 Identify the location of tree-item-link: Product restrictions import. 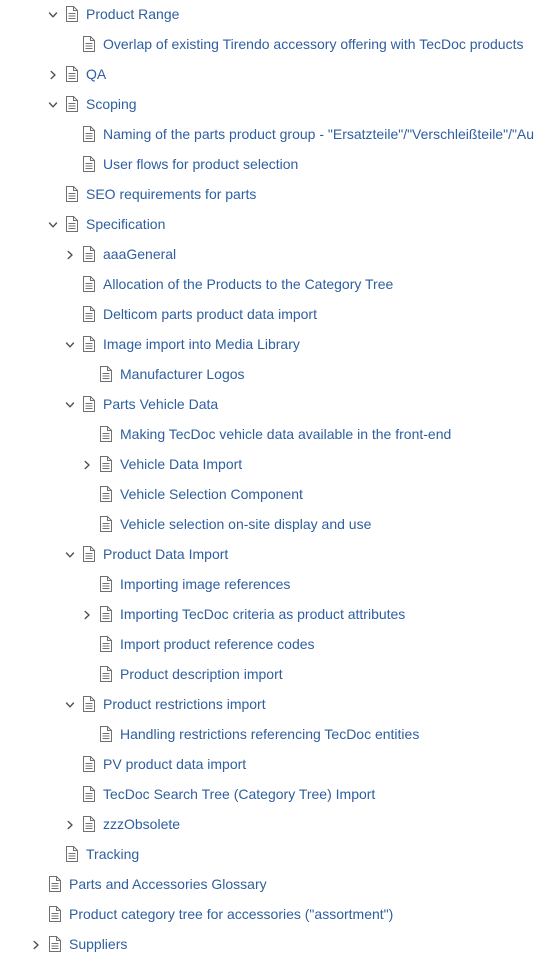
(184, 704).